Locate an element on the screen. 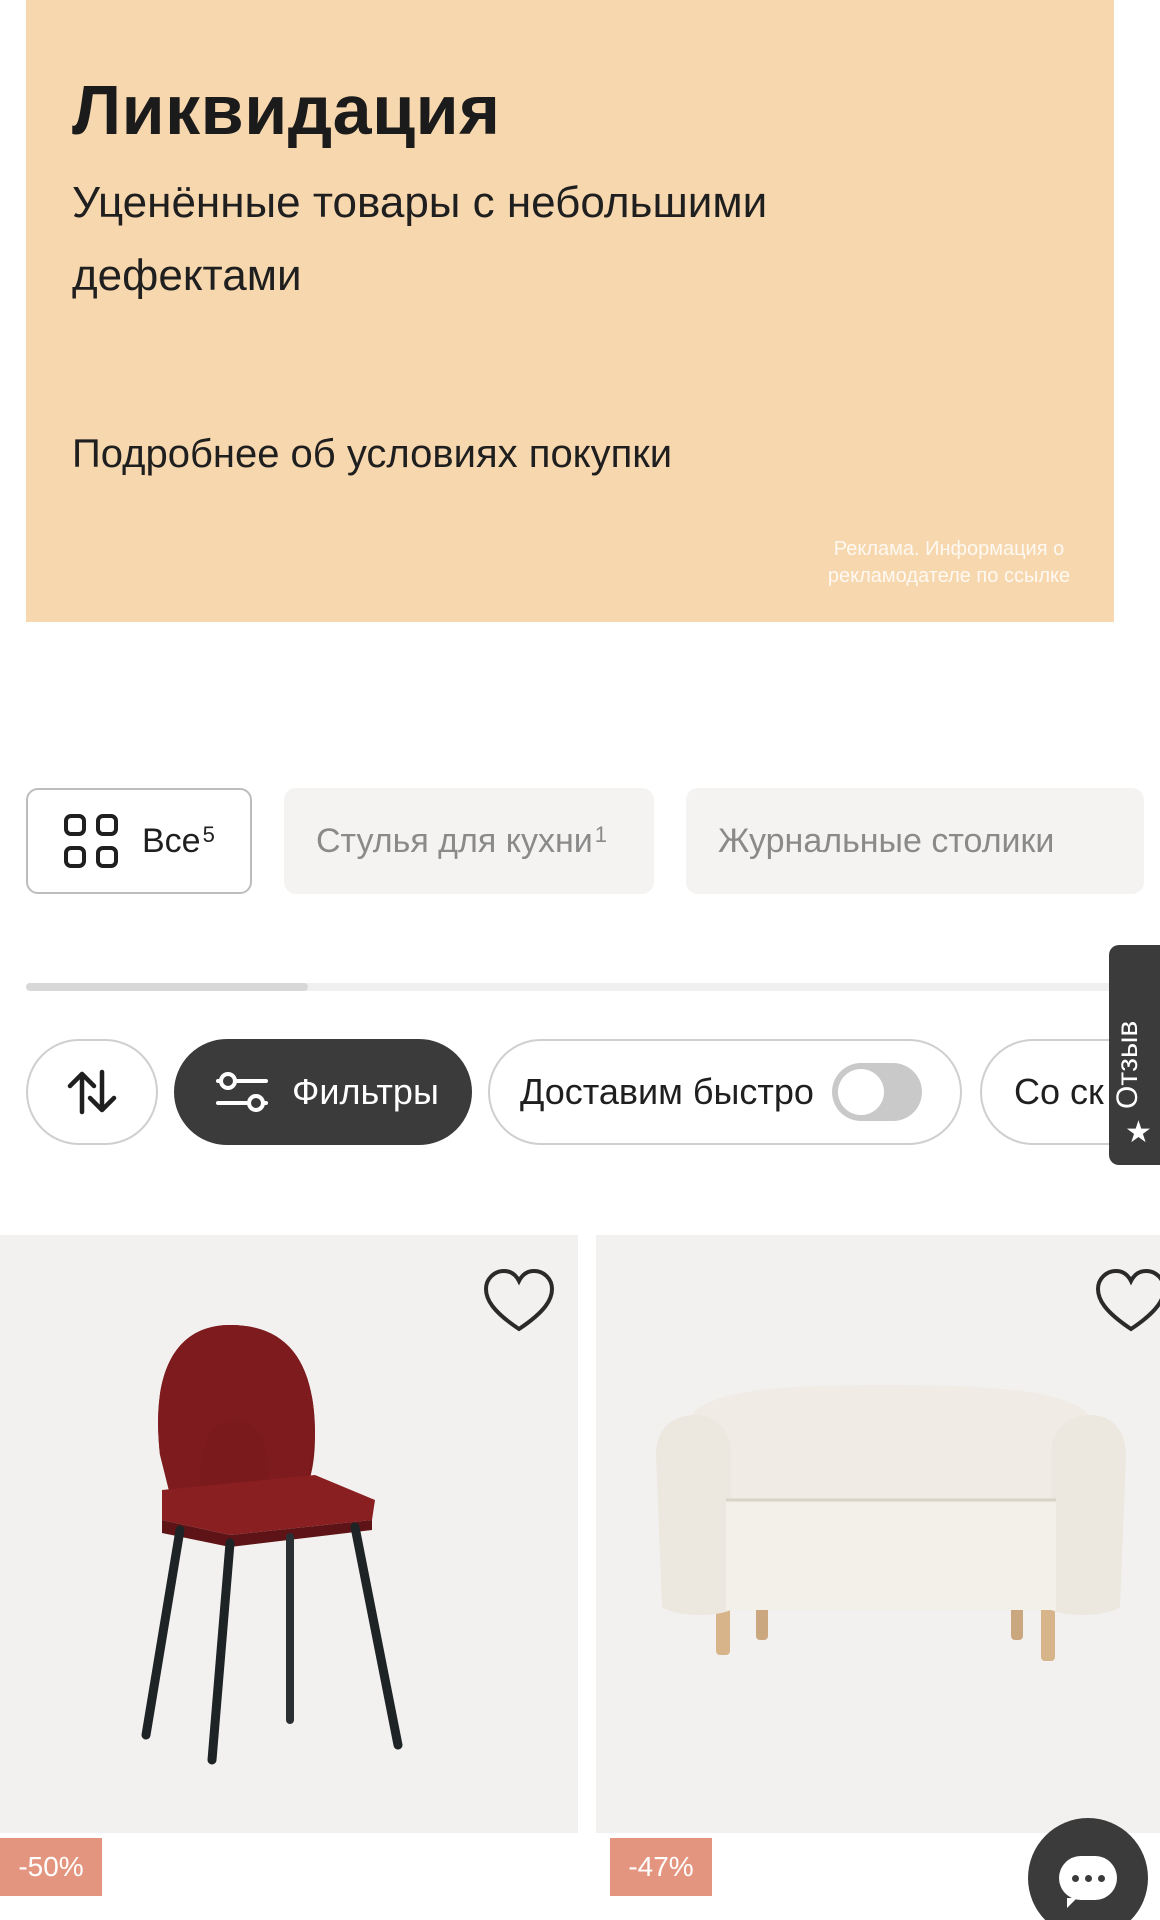 This screenshot has height=1920, width=1160. banner-subtitle: Уценённые товары с небольшими дефектами is located at coordinates (420, 239).